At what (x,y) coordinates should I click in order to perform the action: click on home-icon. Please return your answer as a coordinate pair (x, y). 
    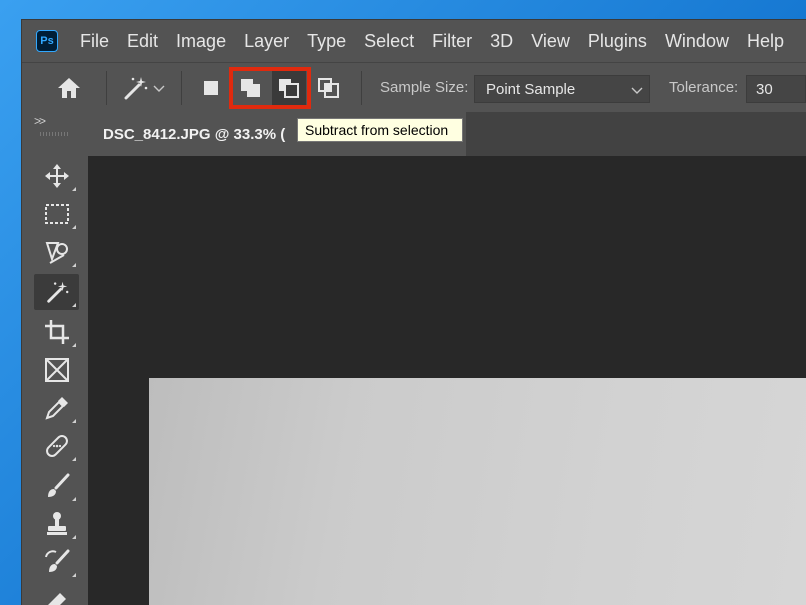
    Looking at the image, I should click on (69, 88).